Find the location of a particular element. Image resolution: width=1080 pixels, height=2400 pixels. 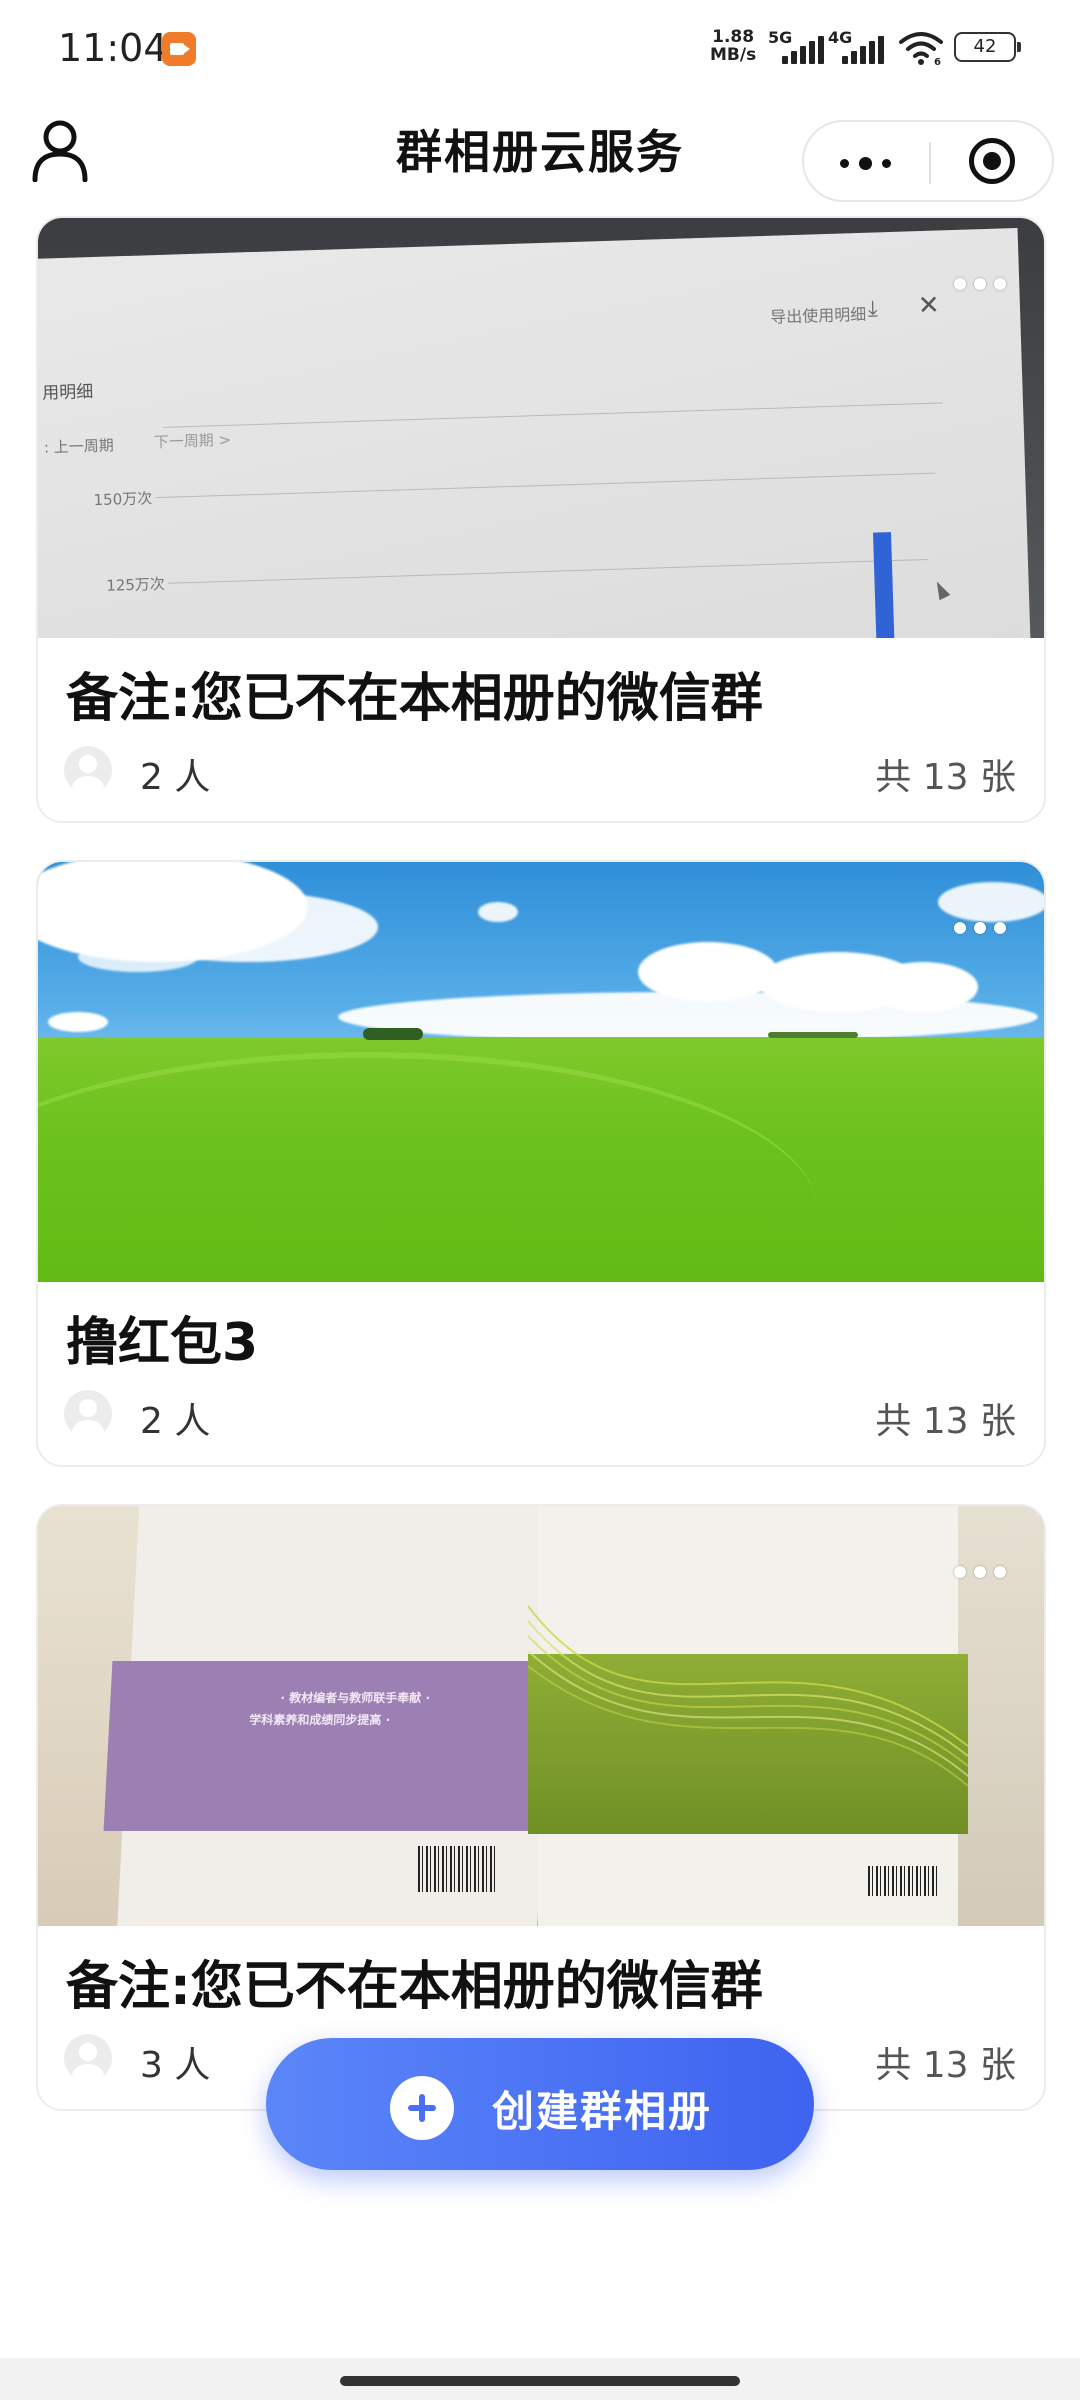

album-title: 撸红包3 is located at coordinates (162, 1343).